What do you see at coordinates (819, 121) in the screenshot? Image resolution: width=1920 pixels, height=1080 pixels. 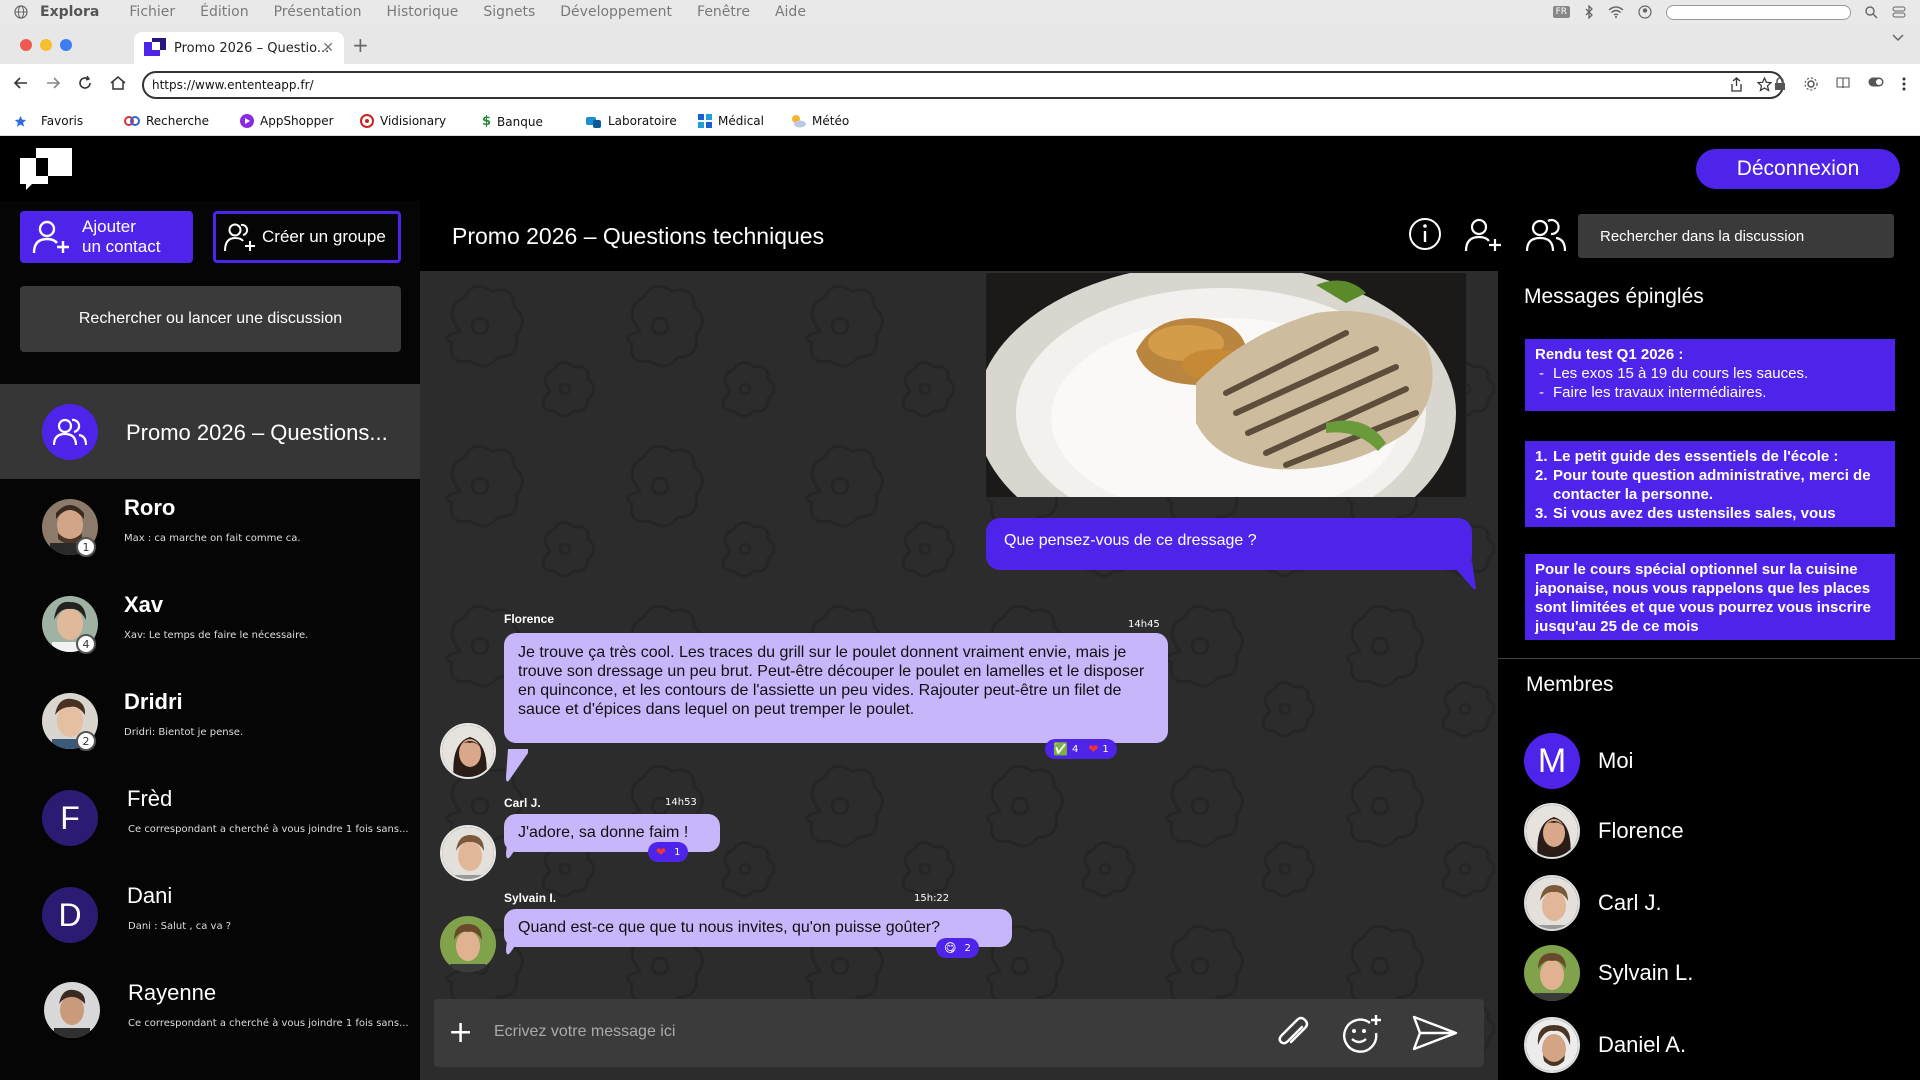 I see `bookmark-meteo: Météo` at bounding box center [819, 121].